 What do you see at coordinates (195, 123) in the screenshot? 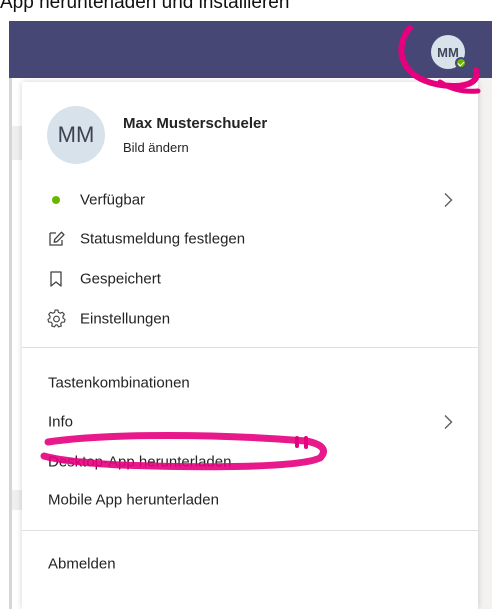
I see `profile-name: Max Musterschueler` at bounding box center [195, 123].